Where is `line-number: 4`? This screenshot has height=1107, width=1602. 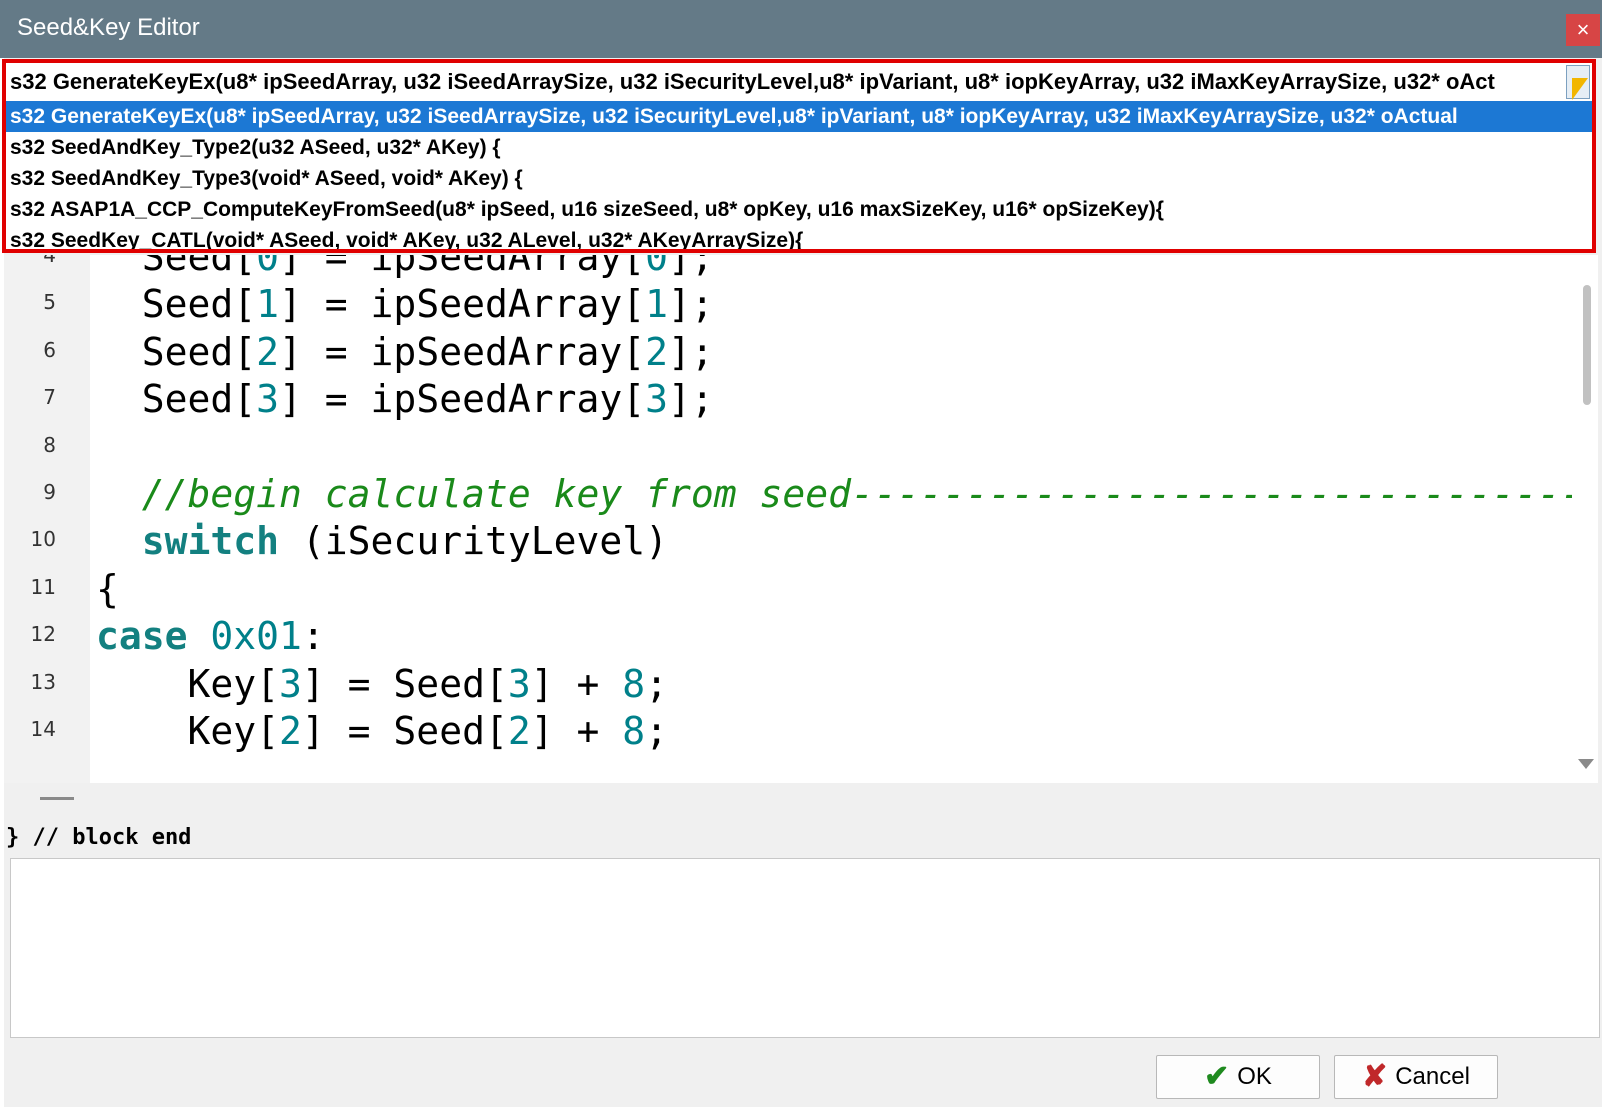
line-number: 4 is located at coordinates (49, 261).